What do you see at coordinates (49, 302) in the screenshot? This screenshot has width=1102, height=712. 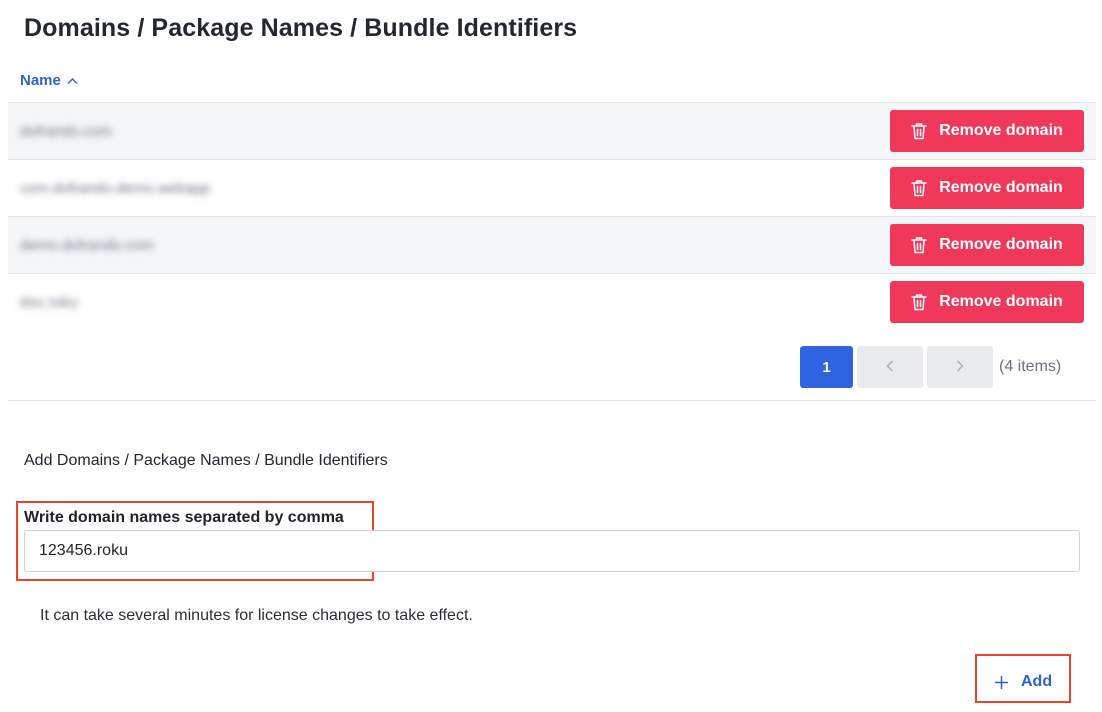 I see `domain-name: doc.roku` at bounding box center [49, 302].